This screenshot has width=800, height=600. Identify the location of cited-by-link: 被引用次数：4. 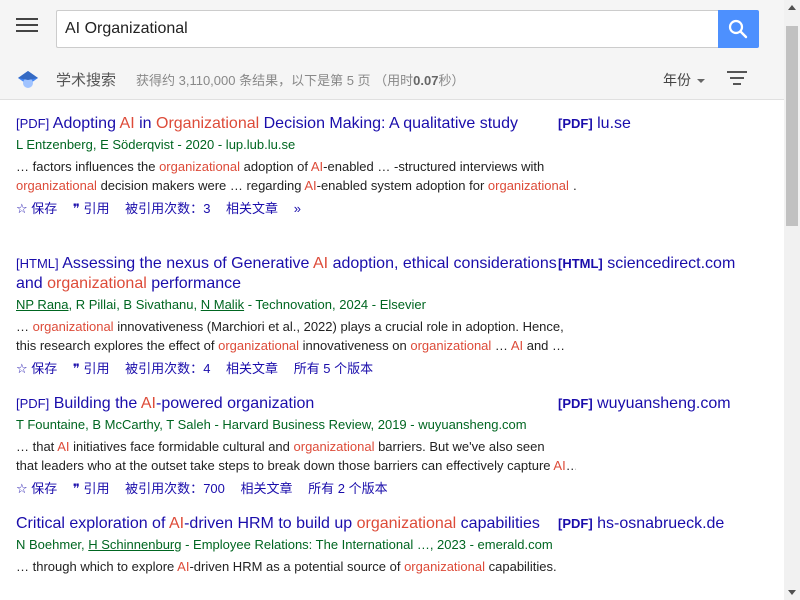
(167, 368).